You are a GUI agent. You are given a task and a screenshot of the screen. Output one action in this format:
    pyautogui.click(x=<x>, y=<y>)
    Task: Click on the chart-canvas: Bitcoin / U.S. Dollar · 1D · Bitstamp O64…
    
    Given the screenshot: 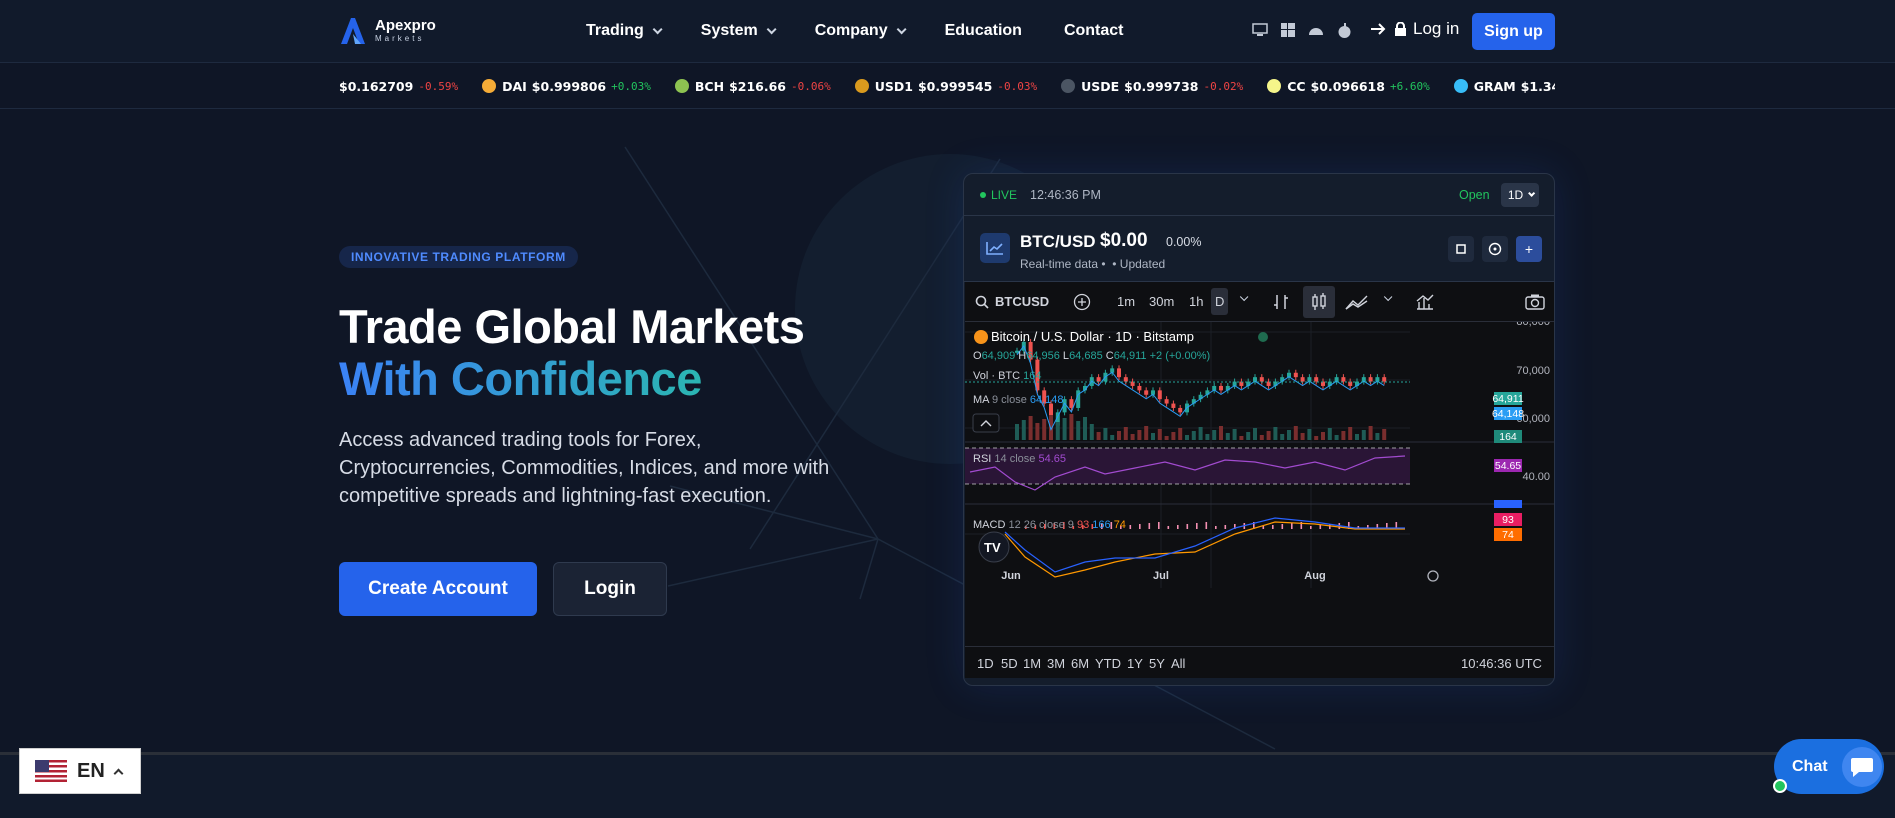 What is the action you would take?
    pyautogui.click(x=1260, y=484)
    